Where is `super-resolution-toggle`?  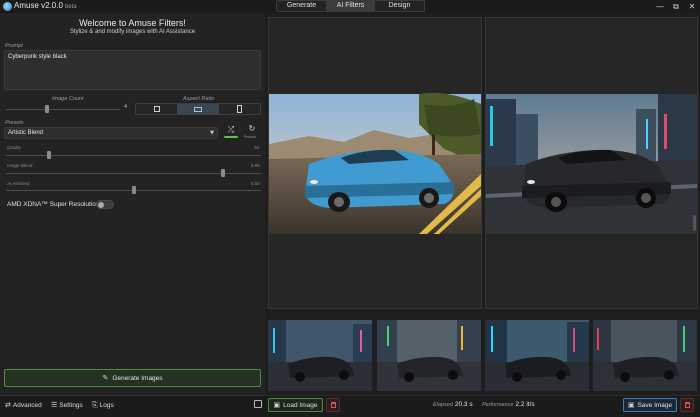 super-resolution-toggle is located at coordinates (105, 204).